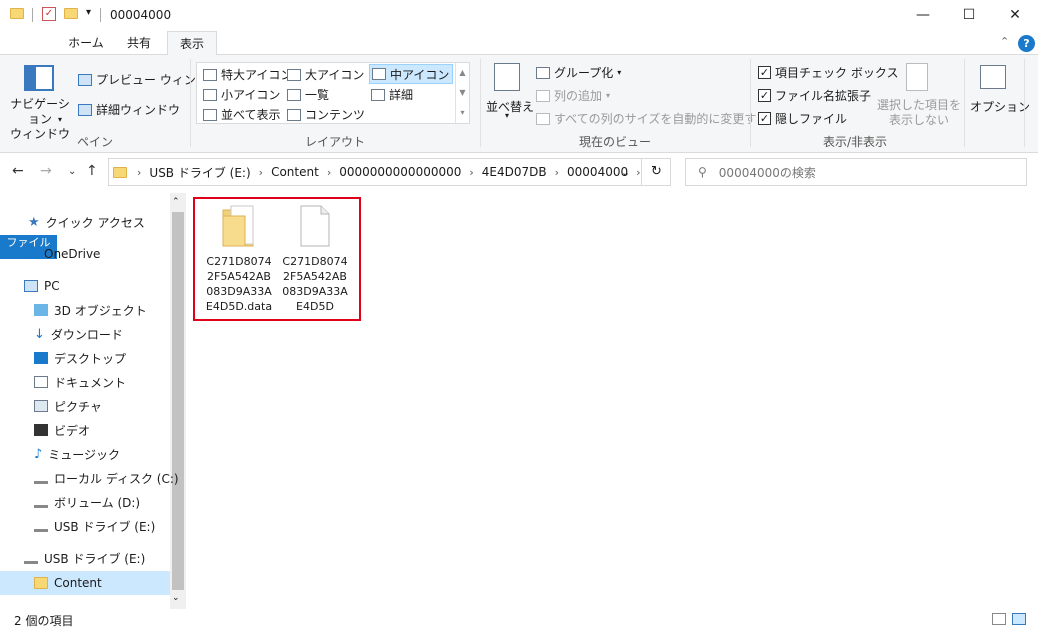  What do you see at coordinates (514, 172) in the screenshot?
I see `breadcrumb-4e4d07db: 4E4D07DB` at bounding box center [514, 172].